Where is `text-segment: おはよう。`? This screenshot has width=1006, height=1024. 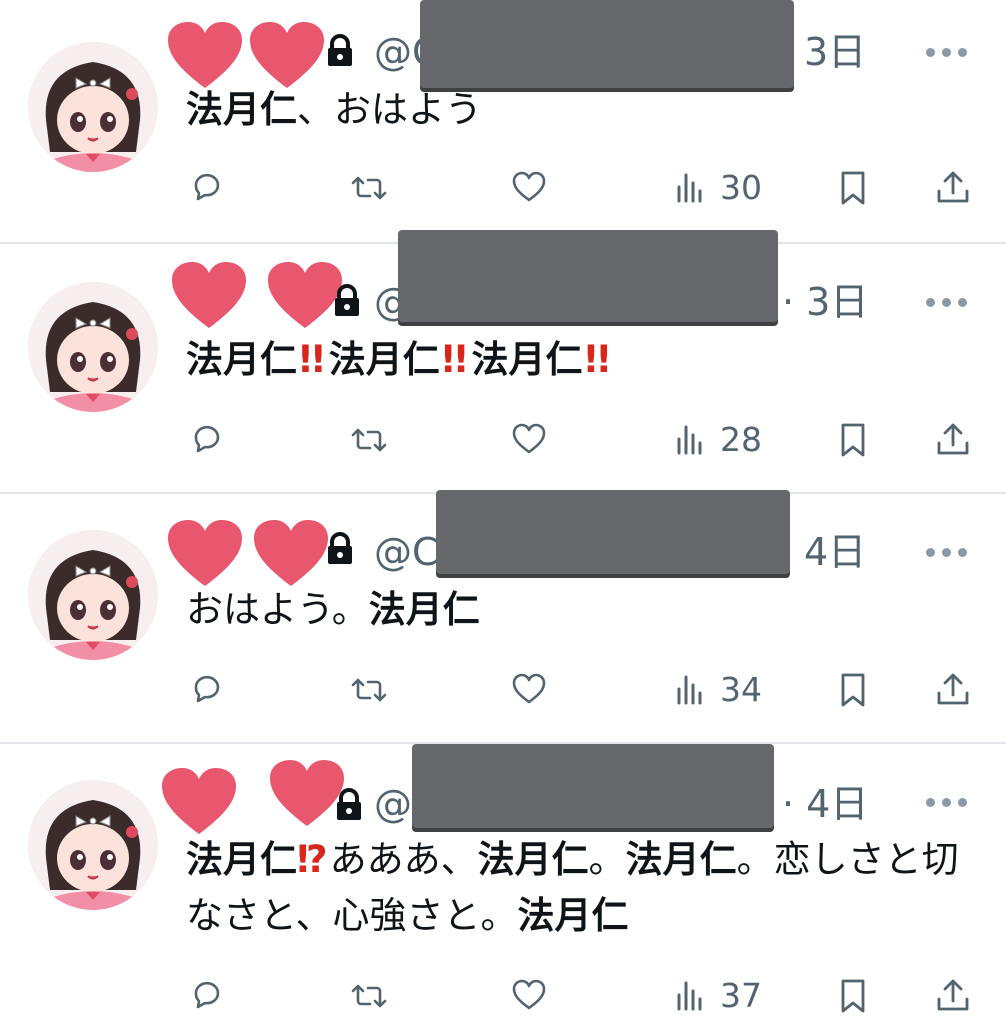 text-segment: おはよう。 is located at coordinates (277, 609).